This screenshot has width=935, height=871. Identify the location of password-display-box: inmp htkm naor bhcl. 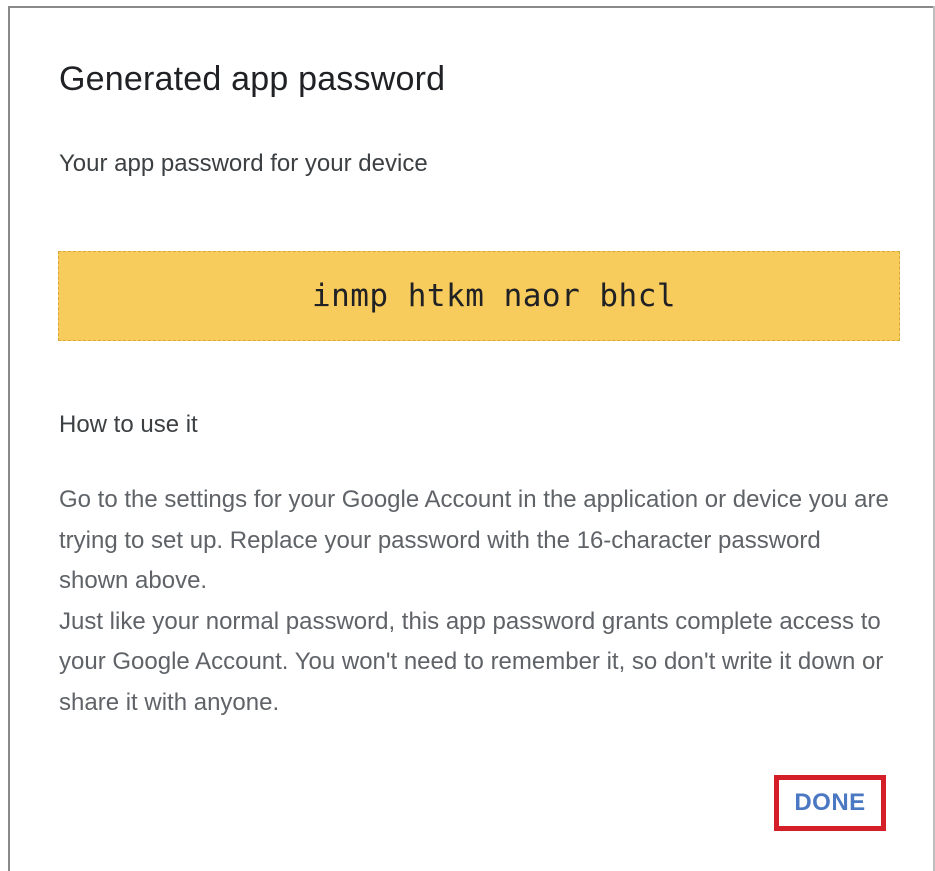
(479, 296).